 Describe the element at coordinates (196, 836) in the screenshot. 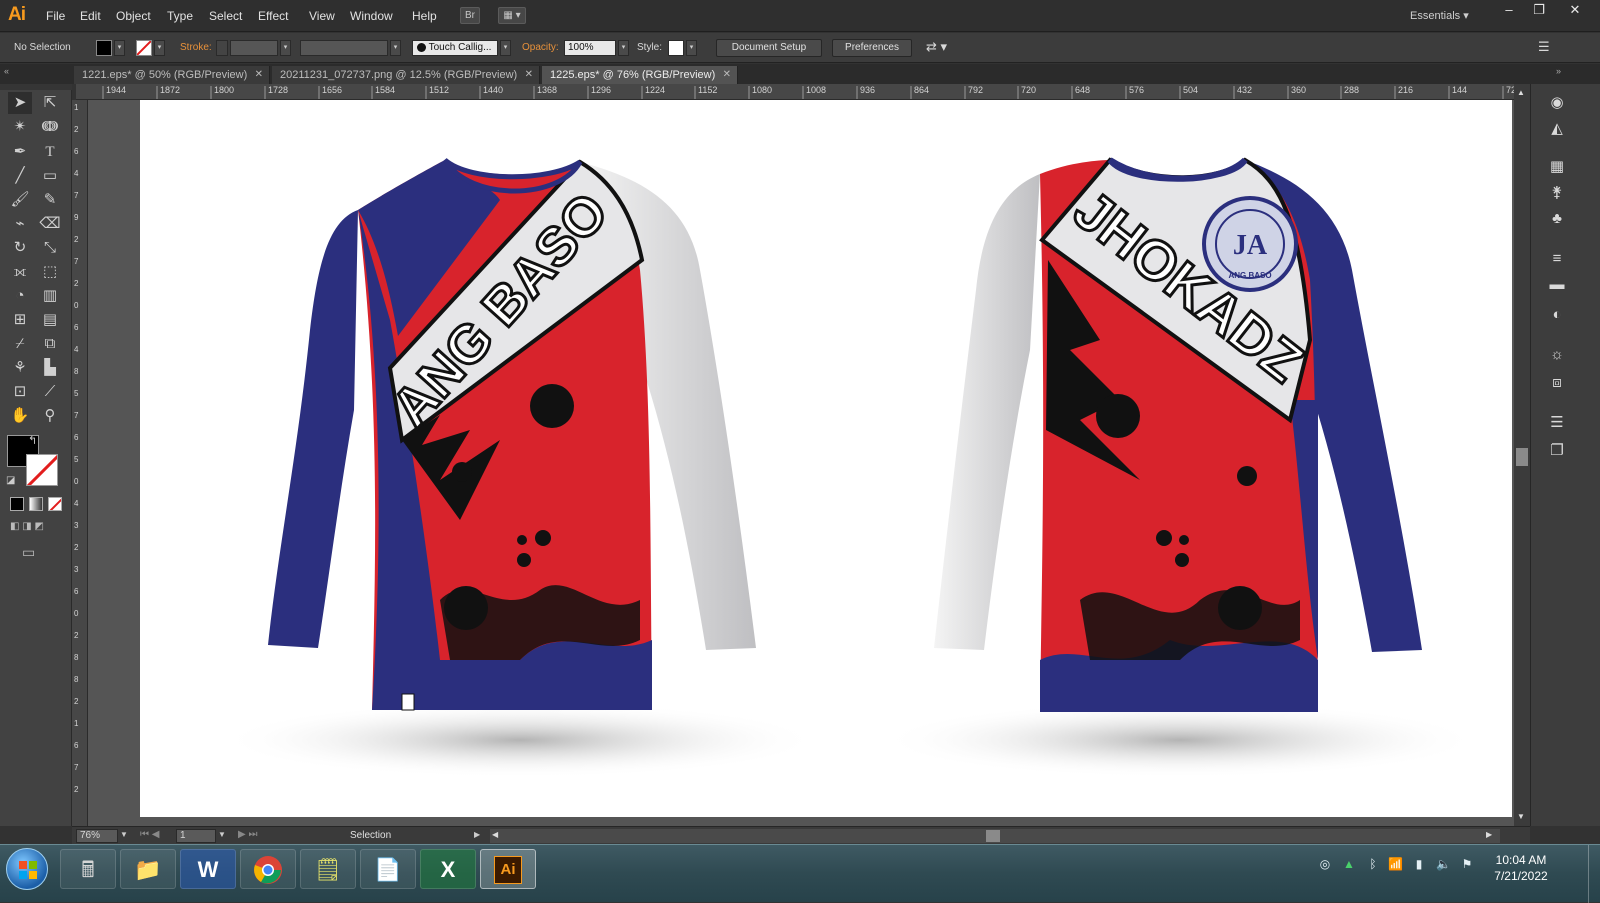

I see `artboard-number-field: 1` at that location.